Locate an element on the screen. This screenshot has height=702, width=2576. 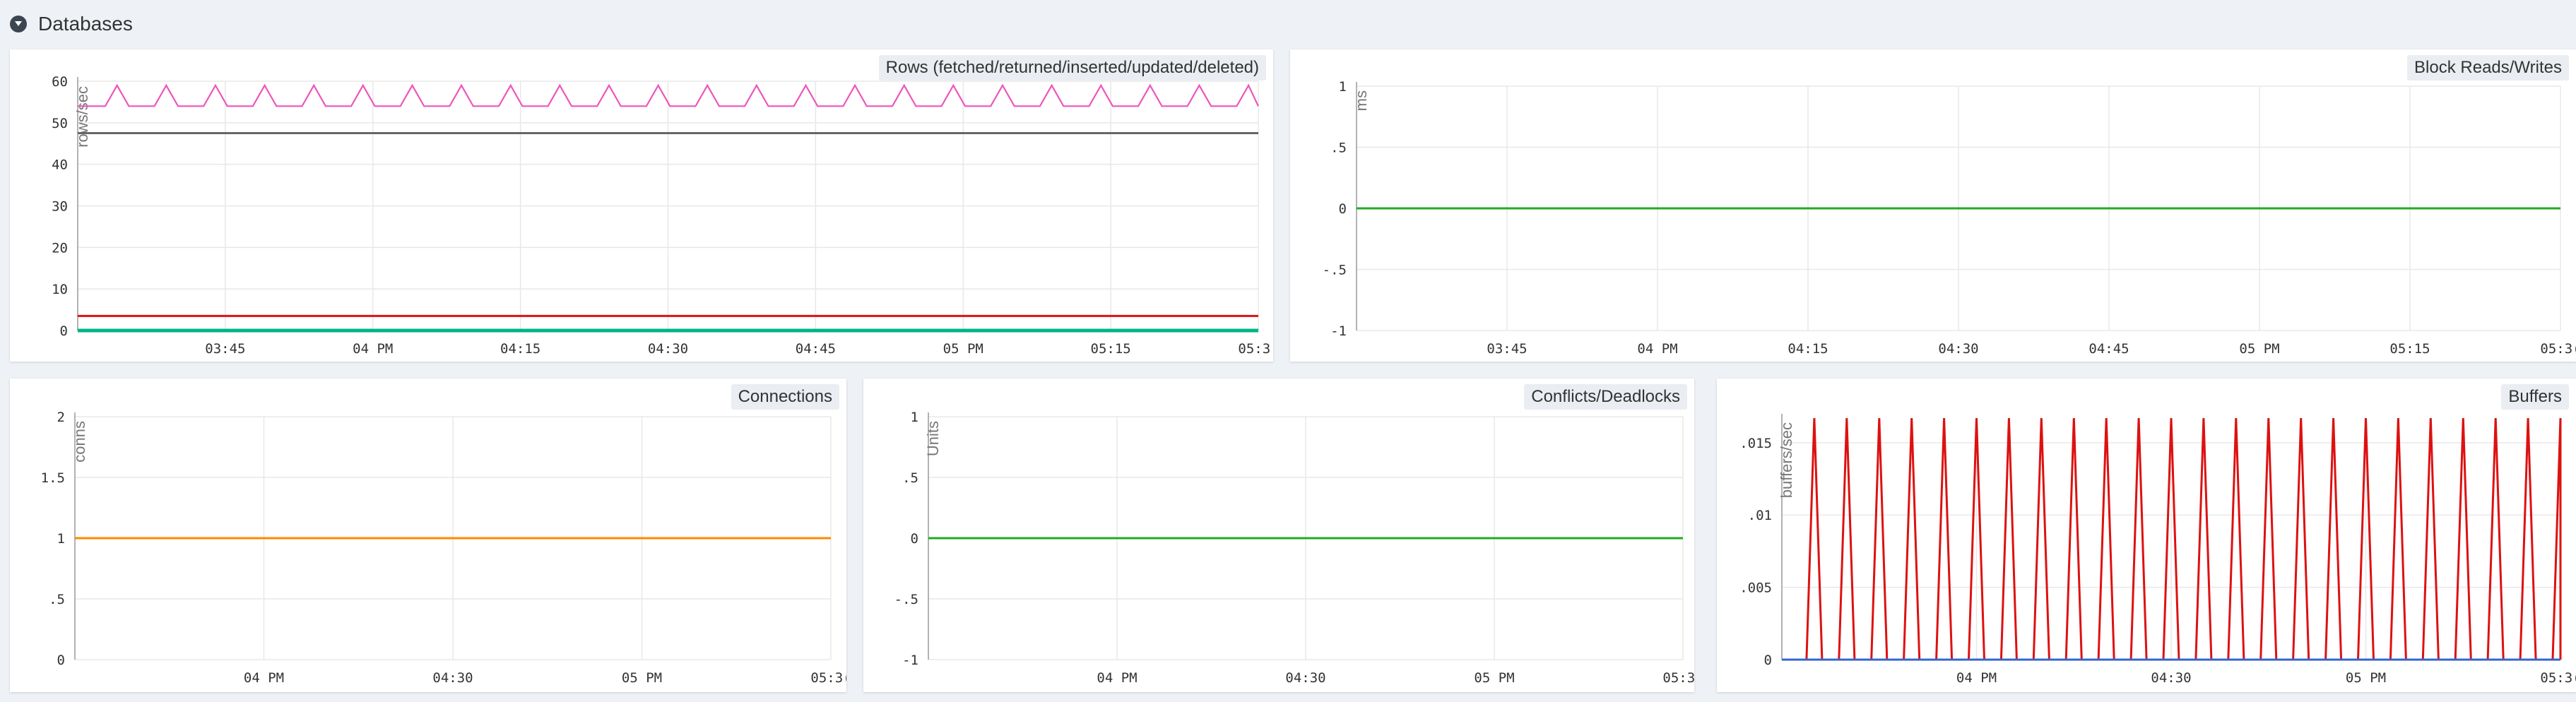
y-tick-label: .01 is located at coordinates (1760, 515).